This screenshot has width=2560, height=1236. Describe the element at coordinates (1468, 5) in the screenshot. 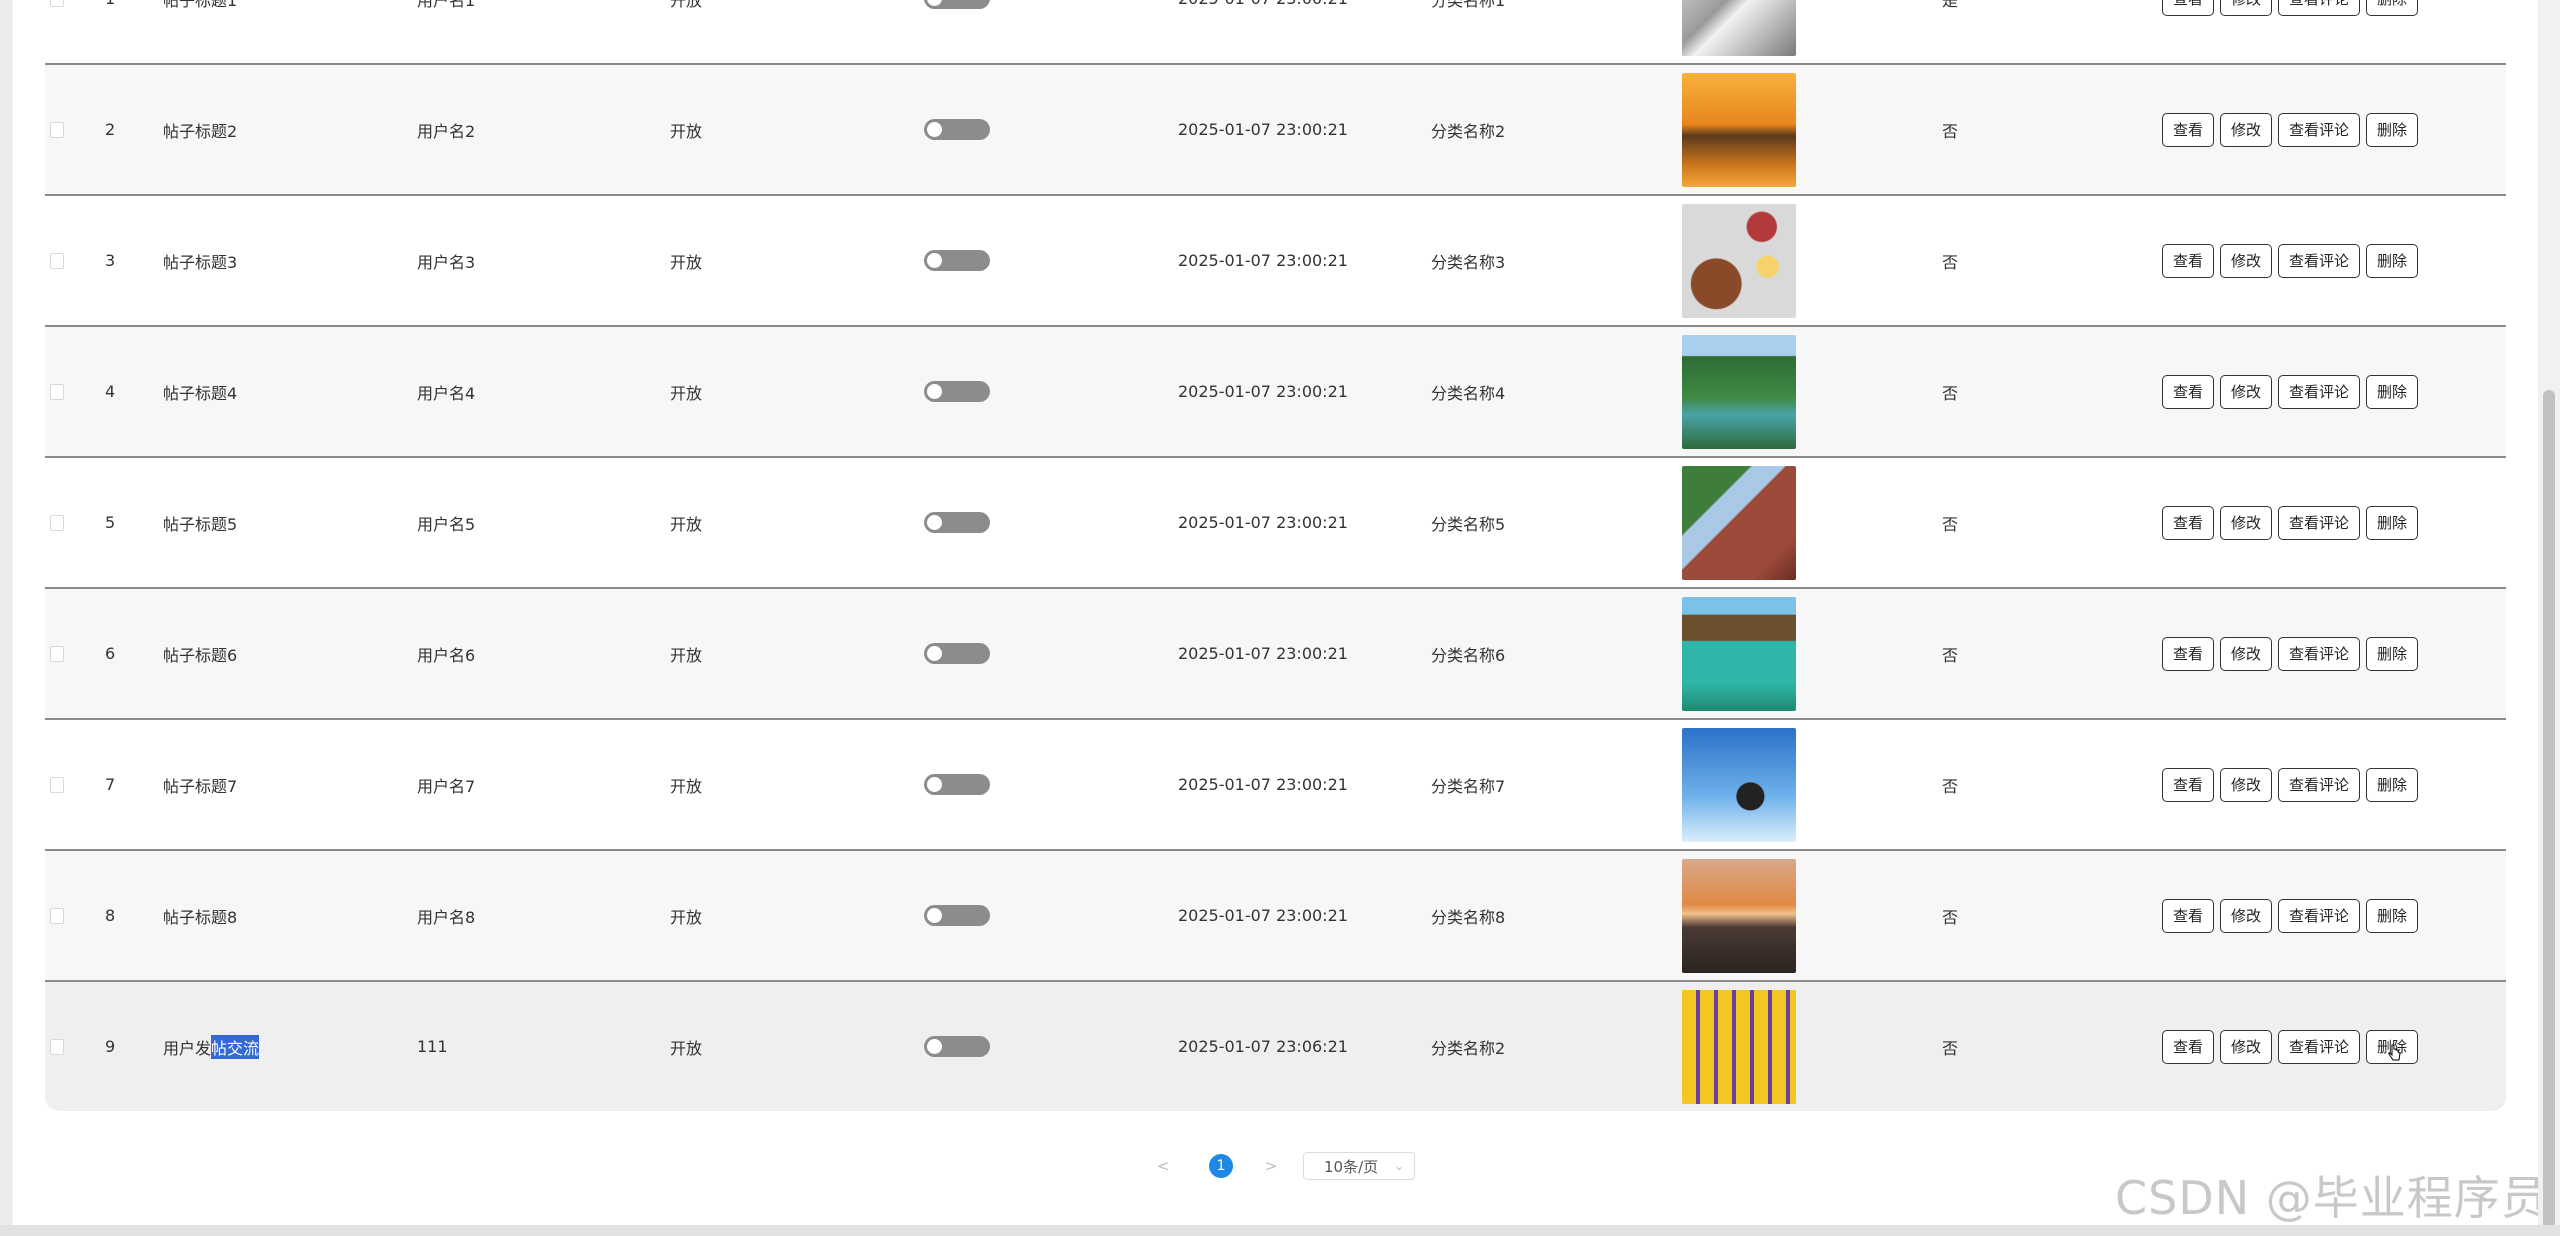

I see `post-category: 分类名称1` at that location.